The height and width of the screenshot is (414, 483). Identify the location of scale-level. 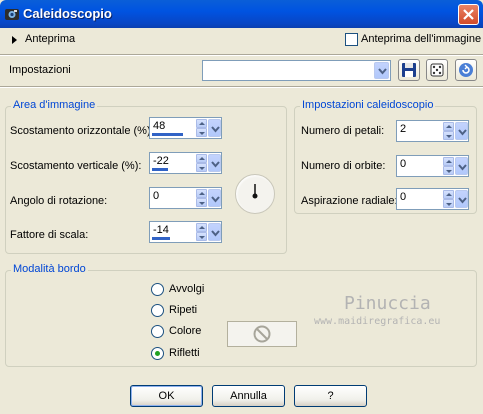
(161, 238).